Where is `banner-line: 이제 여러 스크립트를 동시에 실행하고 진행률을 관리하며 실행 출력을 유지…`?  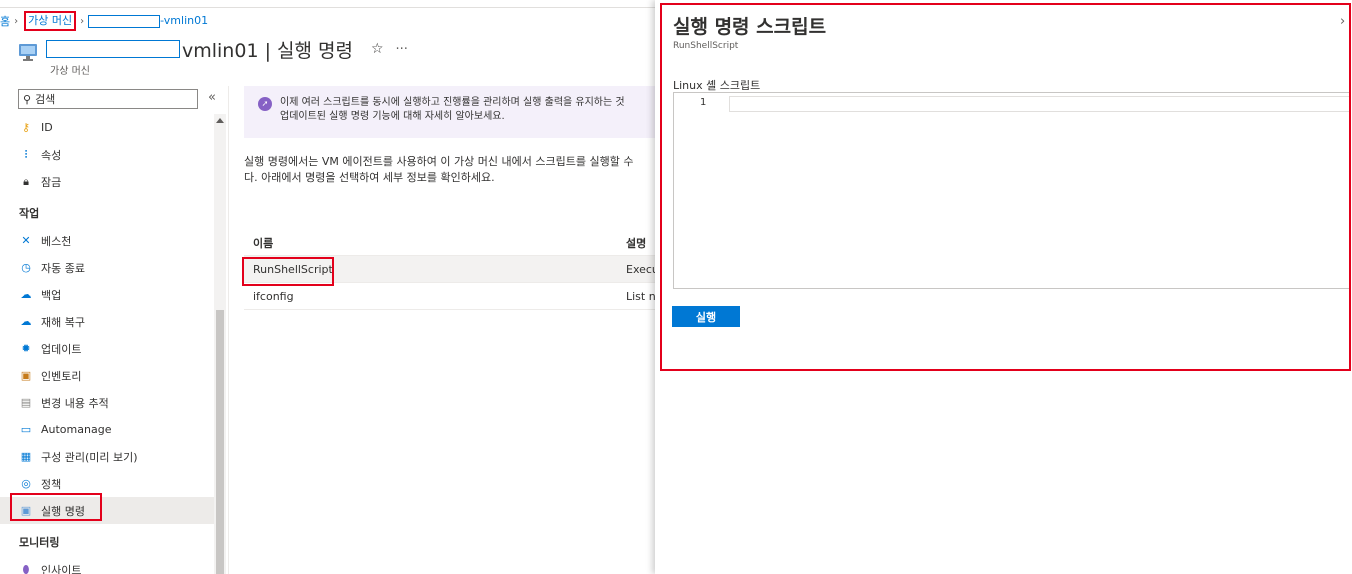 banner-line: 이제 여러 스크립트를 동시에 실행하고 진행률을 관리하며 실행 출력을 유지… is located at coordinates (452, 102).